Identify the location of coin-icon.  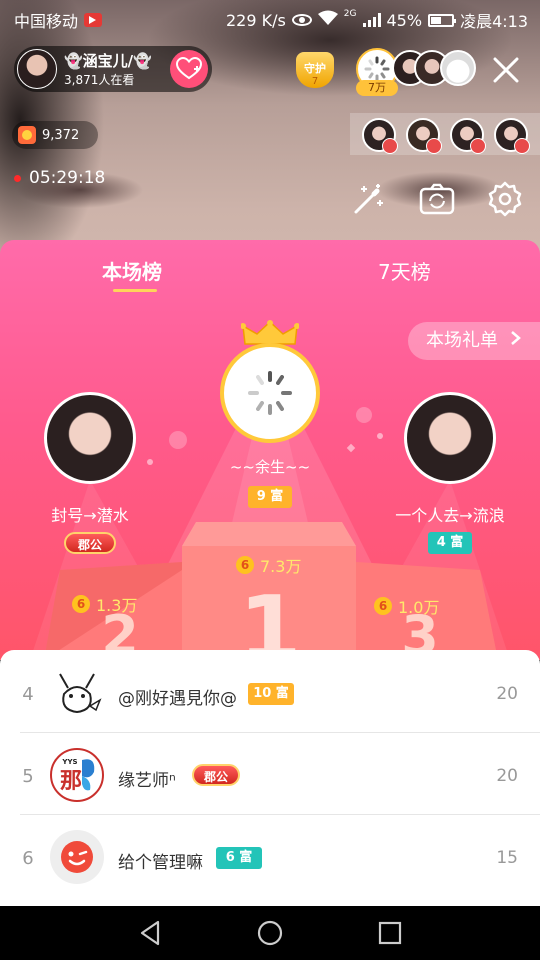
(27, 135).